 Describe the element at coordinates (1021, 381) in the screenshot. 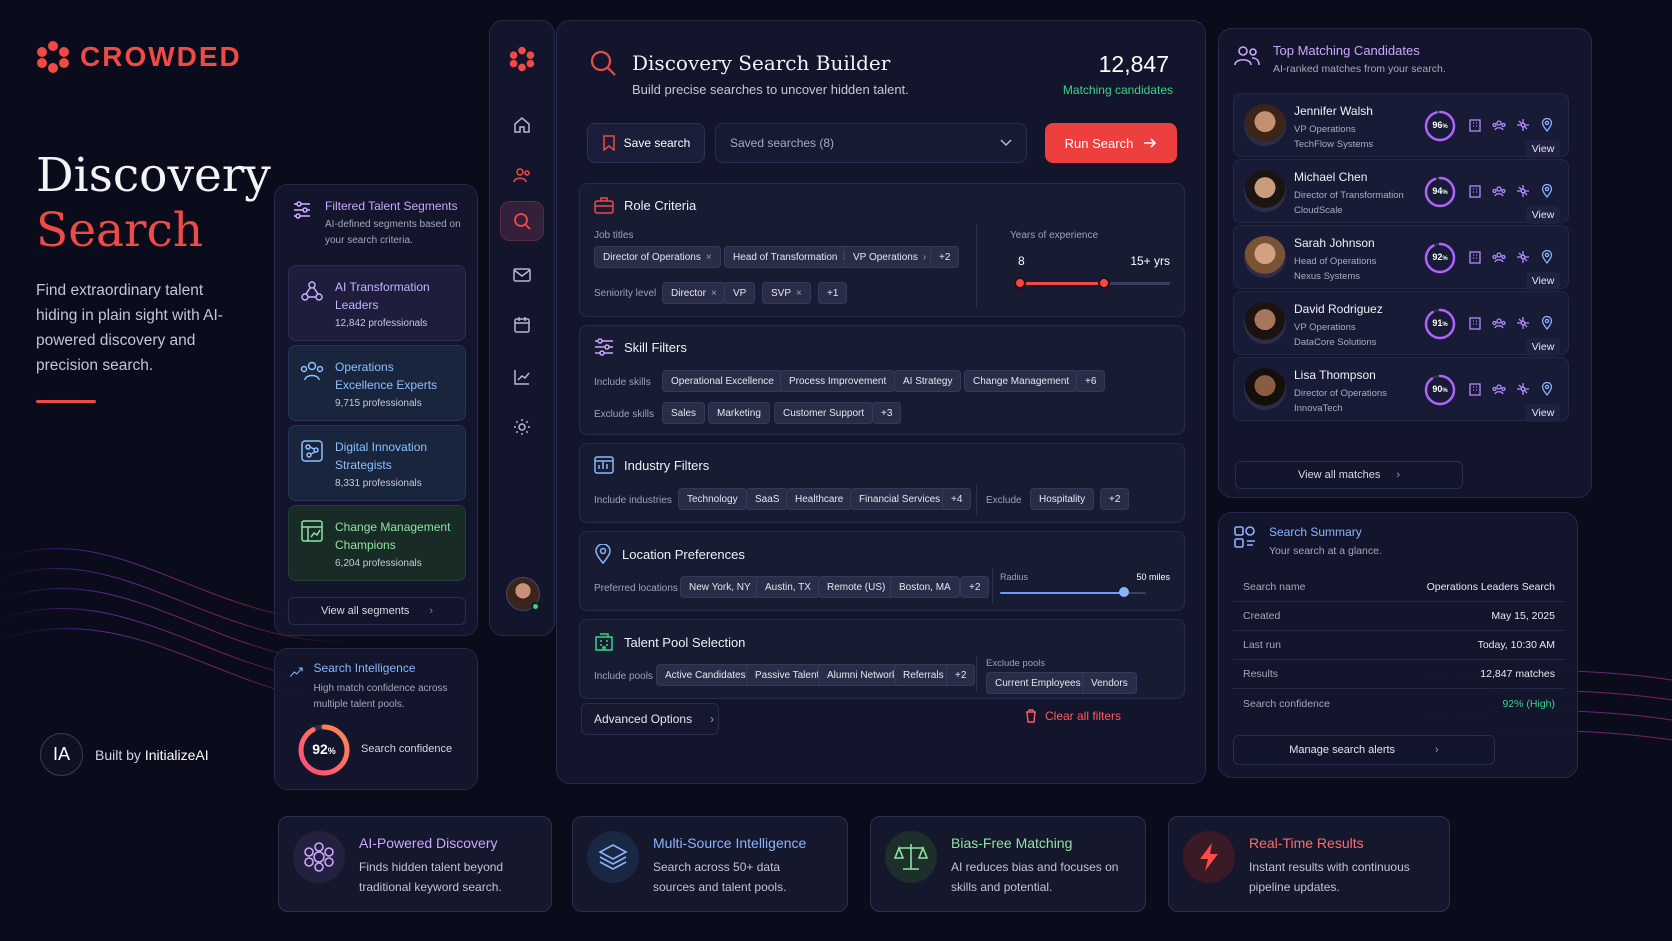

I see `chip-include-skill: Change Management` at that location.